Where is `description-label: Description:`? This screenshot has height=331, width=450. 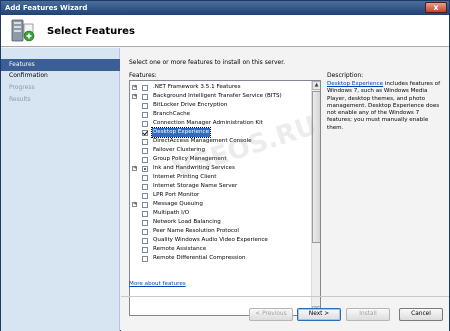 description-label: Description: is located at coordinates (345, 75).